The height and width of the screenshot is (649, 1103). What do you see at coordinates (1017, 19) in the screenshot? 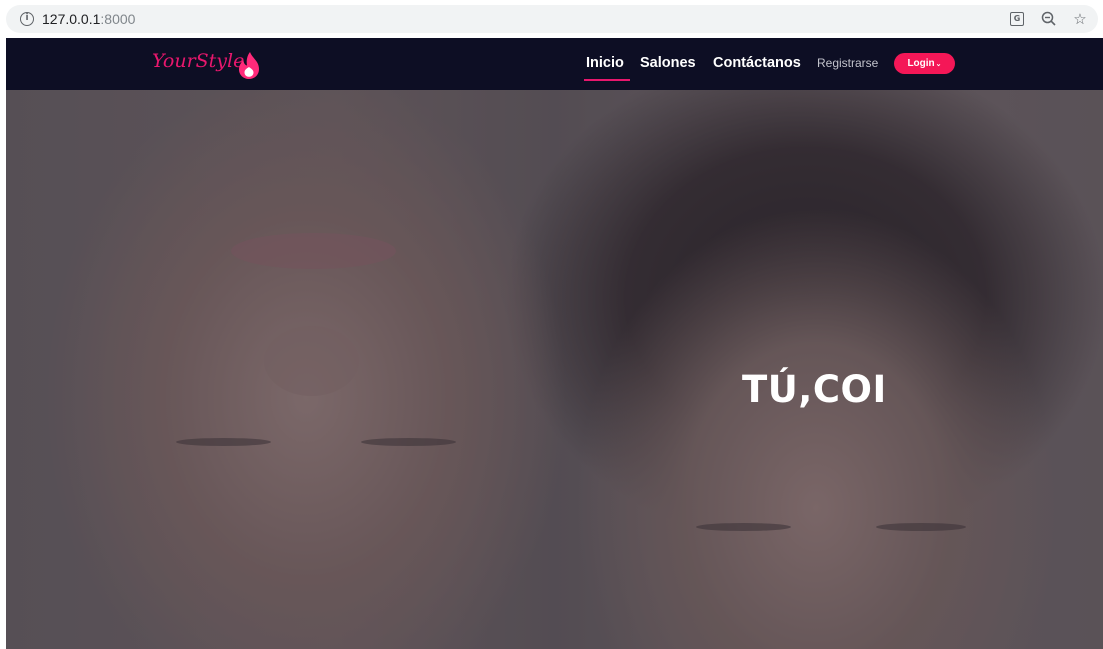
I see `translate-icon: G` at bounding box center [1017, 19].